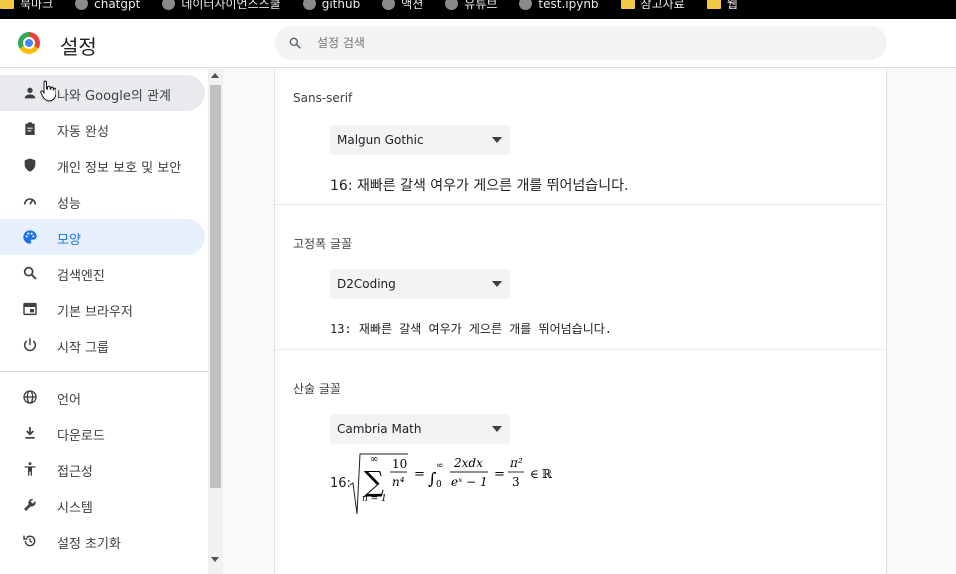 This screenshot has height=574, width=956. What do you see at coordinates (317, 389) in the screenshot?
I see `math-font-label: 산술 글꼴` at bounding box center [317, 389].